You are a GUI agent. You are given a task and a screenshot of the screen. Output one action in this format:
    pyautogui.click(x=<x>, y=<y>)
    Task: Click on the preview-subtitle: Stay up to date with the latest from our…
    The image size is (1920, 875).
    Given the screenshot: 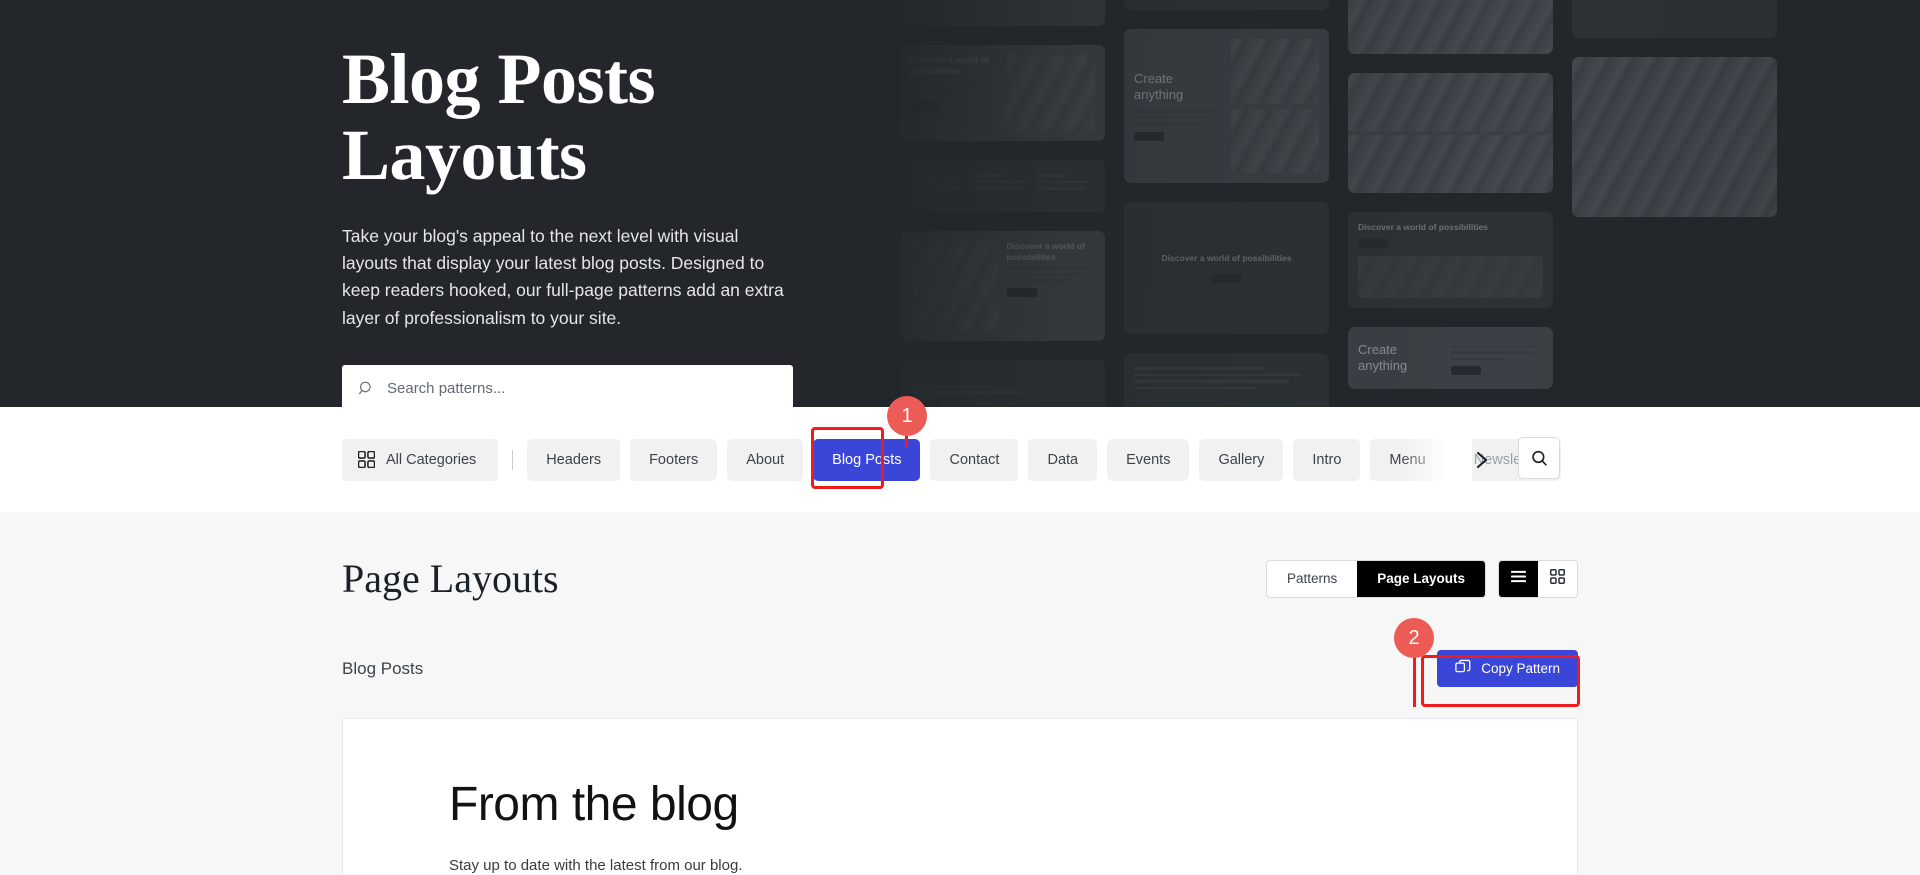 What is the action you would take?
    pyautogui.click(x=596, y=865)
    